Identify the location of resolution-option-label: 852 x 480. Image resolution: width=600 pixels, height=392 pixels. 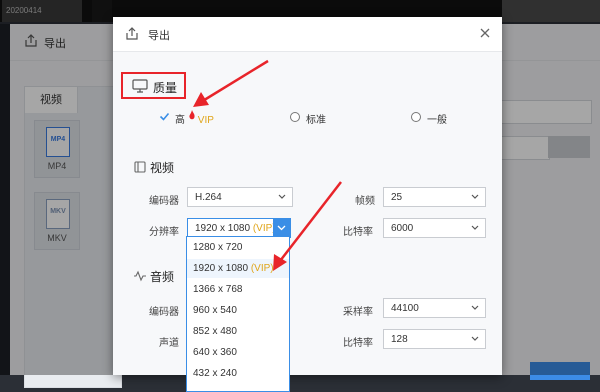
(215, 331).